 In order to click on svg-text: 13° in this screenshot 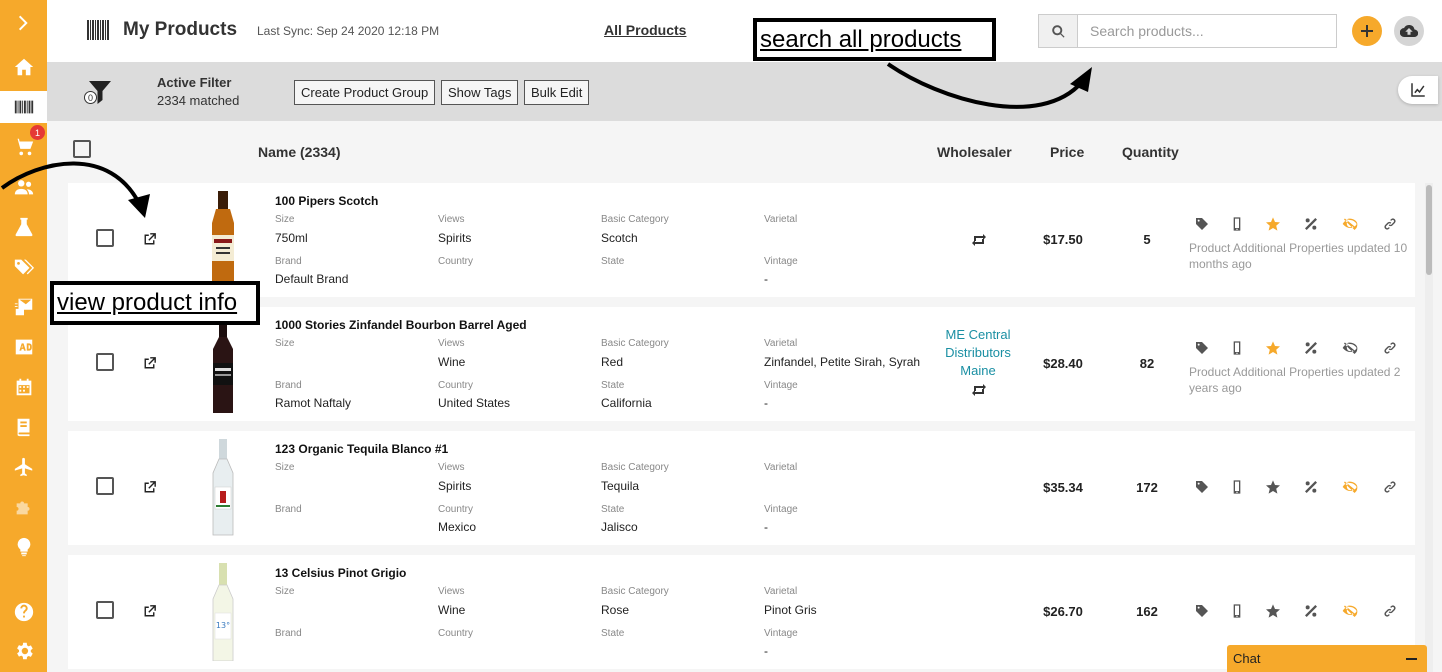, I will do `click(223, 625)`.